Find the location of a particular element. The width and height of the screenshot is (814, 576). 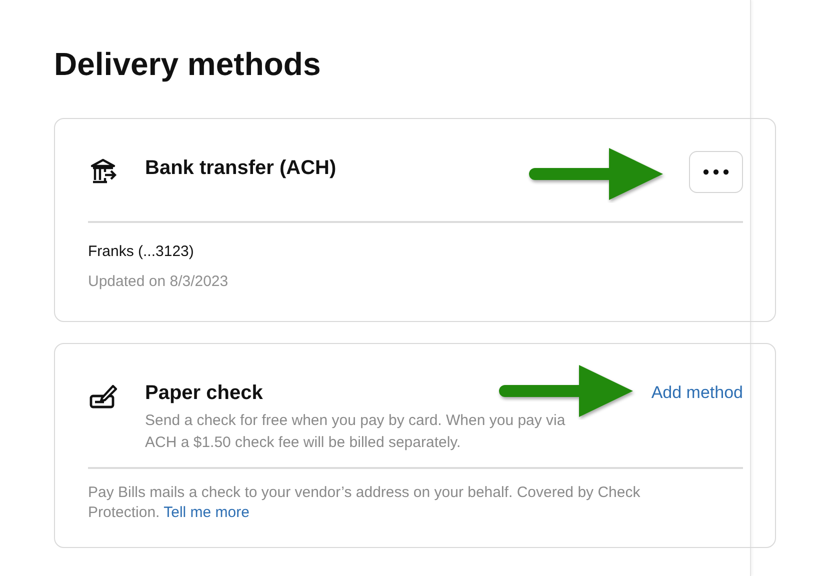

detail-text: Updated on 8/3/2023 is located at coordinates (159, 282).